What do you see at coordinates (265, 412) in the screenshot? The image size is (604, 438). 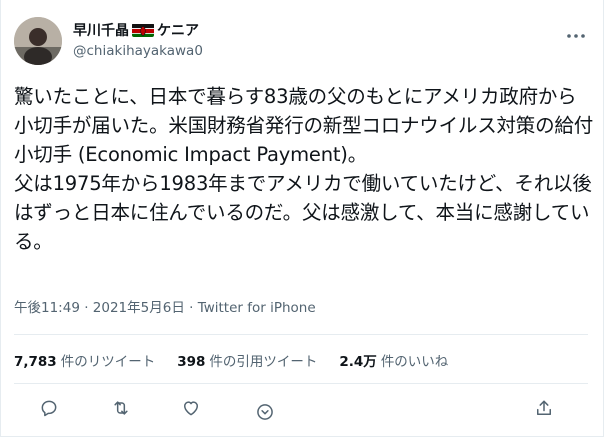 I see `chevron-down-icon` at bounding box center [265, 412].